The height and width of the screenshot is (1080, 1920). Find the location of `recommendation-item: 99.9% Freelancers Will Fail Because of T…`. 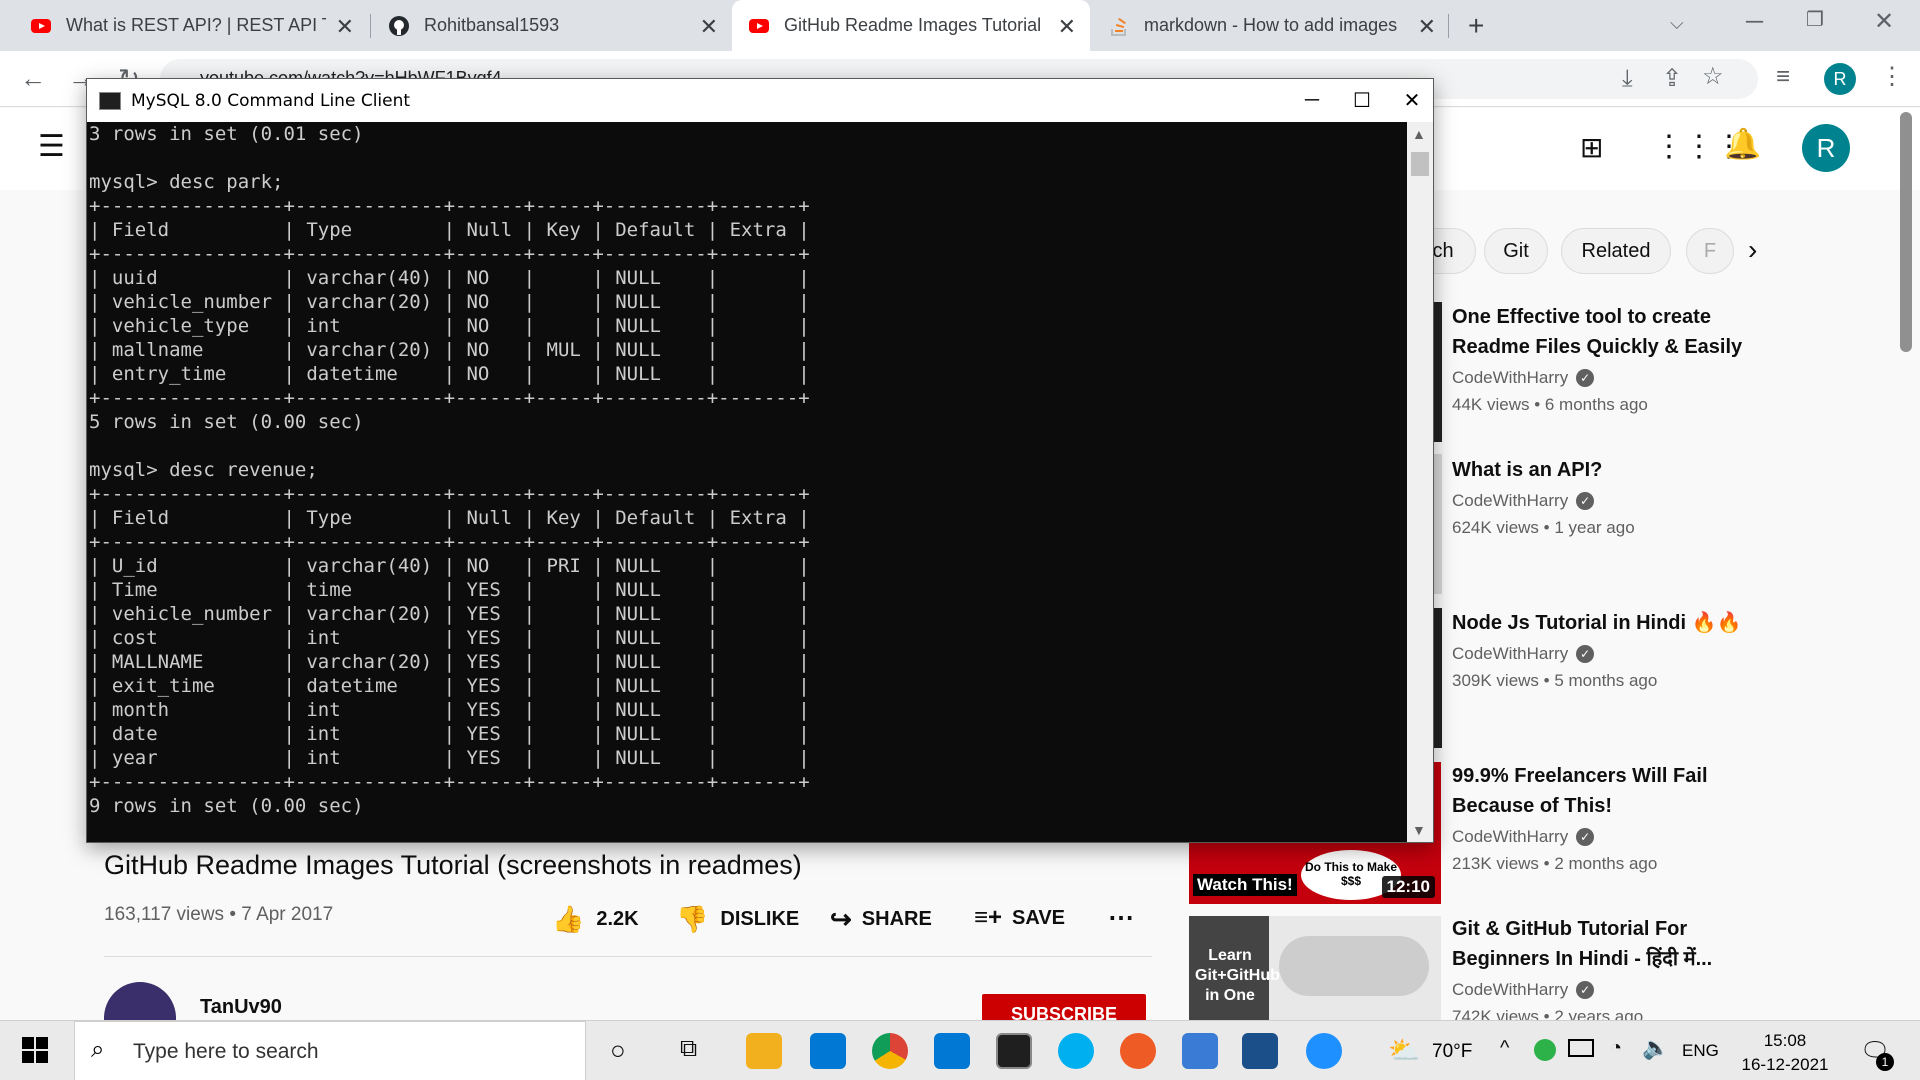

recommendation-item: 99.9% Freelancers Will Fail Because of T… is located at coordinates (1602, 817).